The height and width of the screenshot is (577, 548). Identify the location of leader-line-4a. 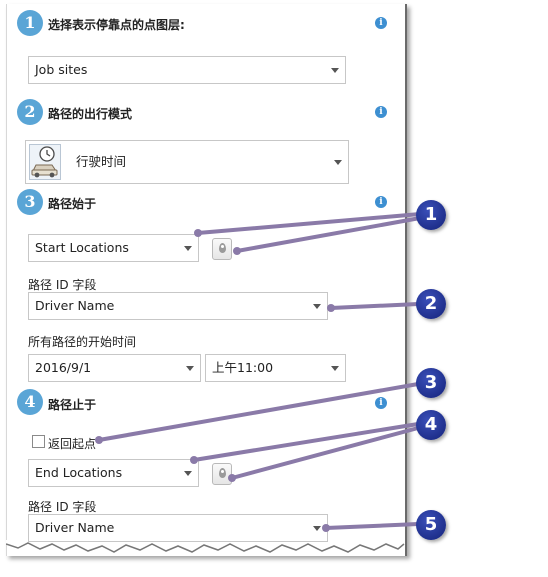
(306, 442).